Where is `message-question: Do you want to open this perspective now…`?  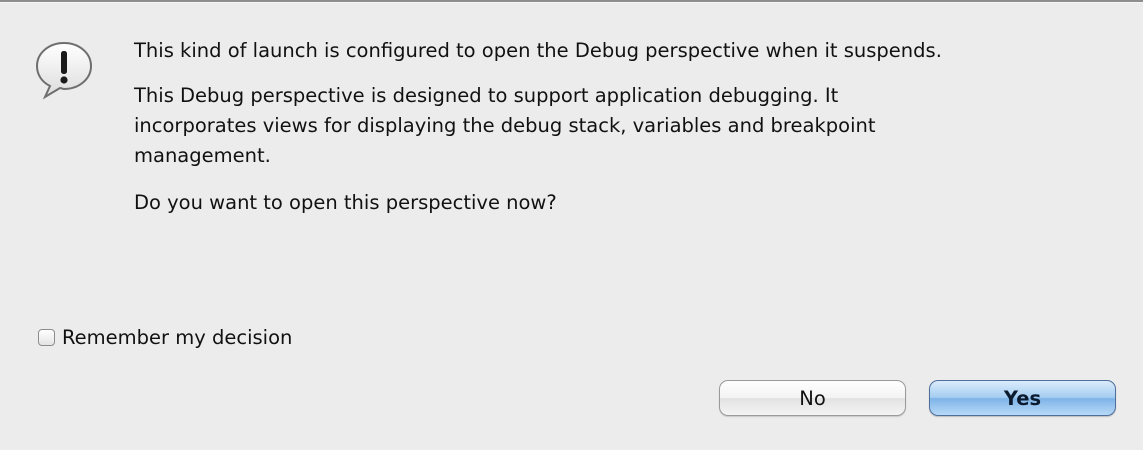
message-question: Do you want to open this perspective now… is located at coordinates (345, 202).